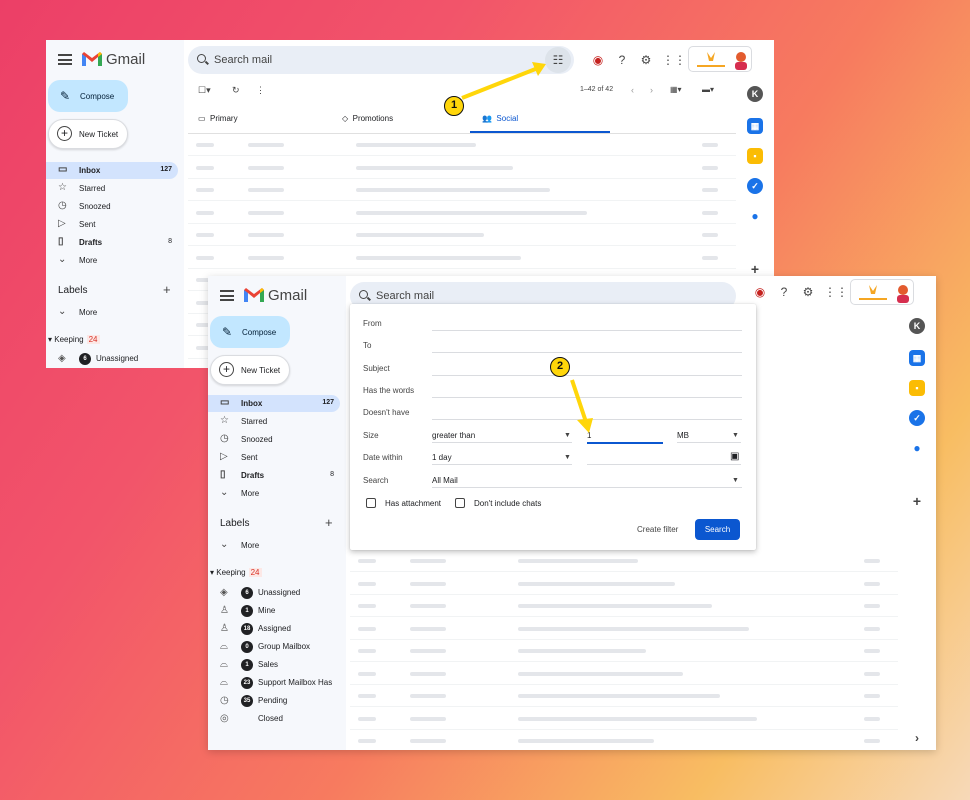  What do you see at coordinates (664, 464) in the screenshot?
I see `date-field` at bounding box center [664, 464].